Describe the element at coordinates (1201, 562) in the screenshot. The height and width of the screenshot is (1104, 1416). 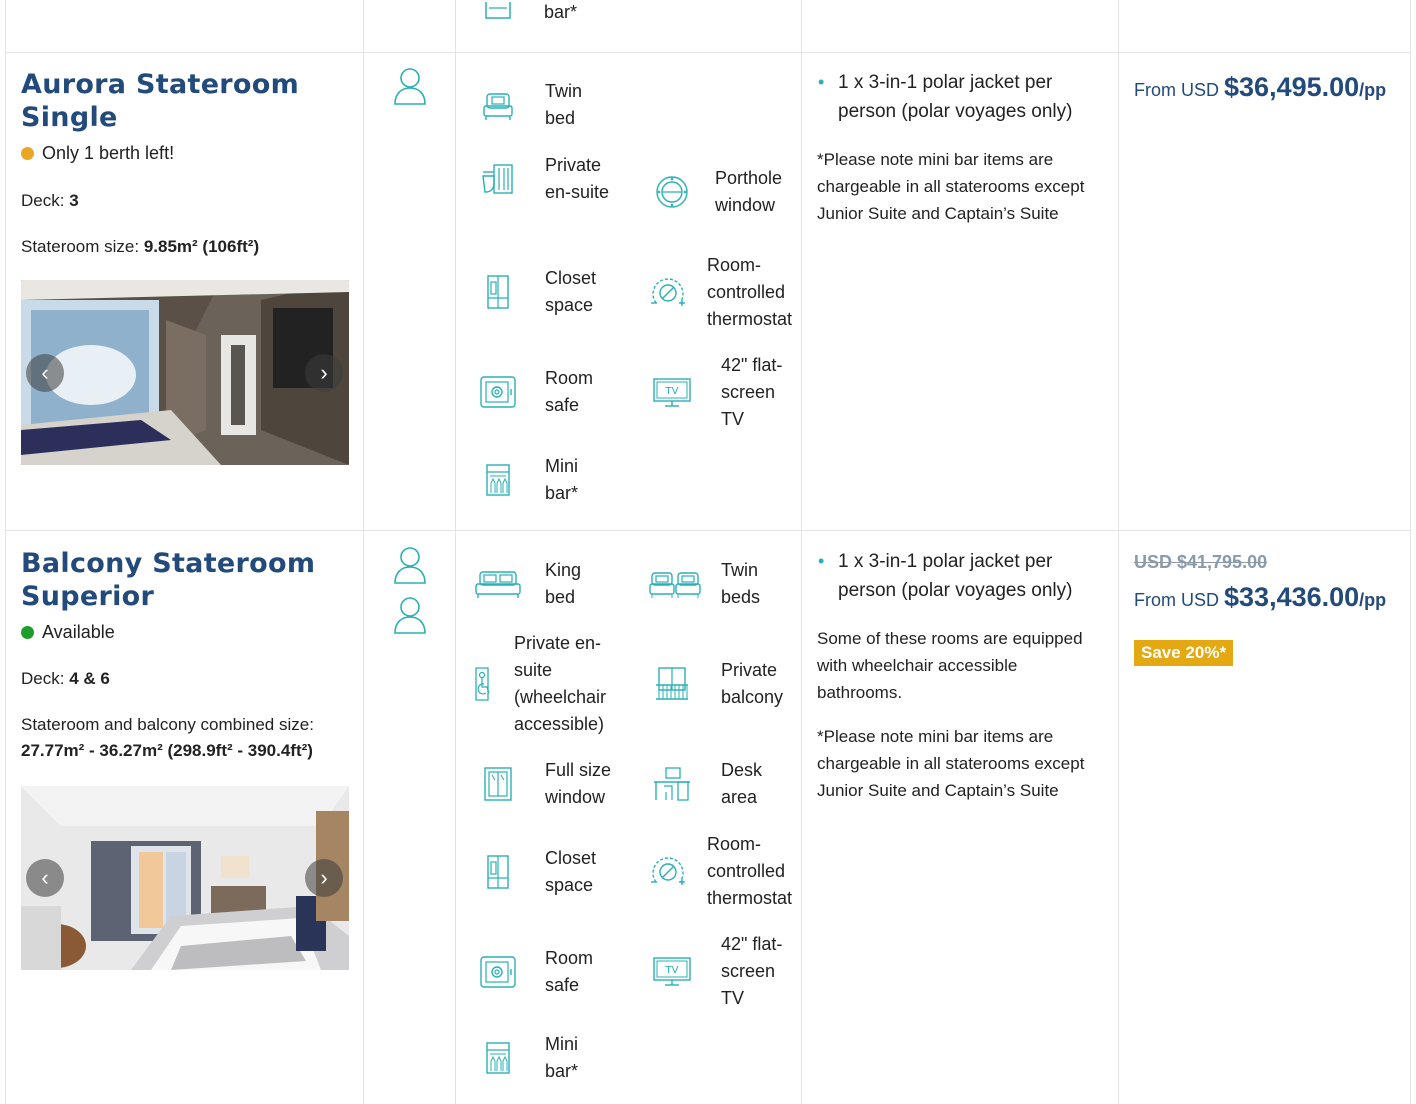
I see `original-price: USD $41,795.00` at that location.